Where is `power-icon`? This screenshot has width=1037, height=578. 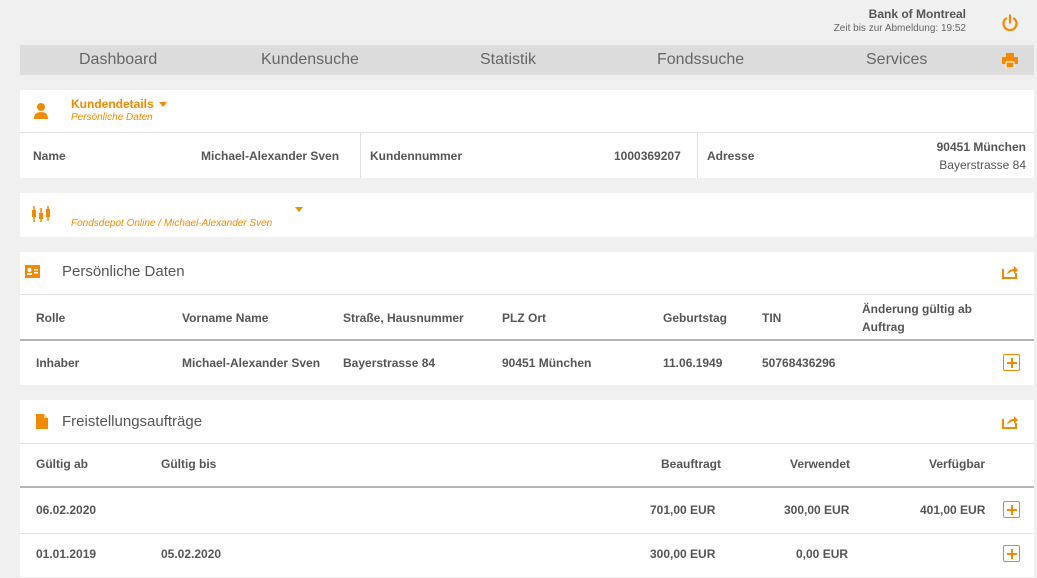 power-icon is located at coordinates (1010, 23).